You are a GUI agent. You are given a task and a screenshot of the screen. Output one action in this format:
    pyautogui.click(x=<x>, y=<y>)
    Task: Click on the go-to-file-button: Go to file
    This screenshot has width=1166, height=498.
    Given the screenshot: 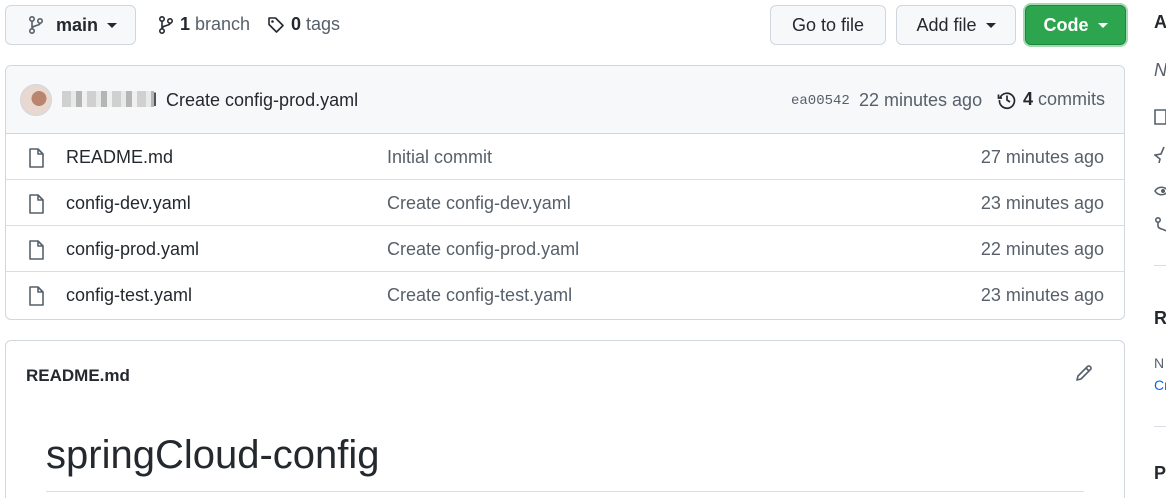 What is the action you would take?
    pyautogui.click(x=828, y=25)
    